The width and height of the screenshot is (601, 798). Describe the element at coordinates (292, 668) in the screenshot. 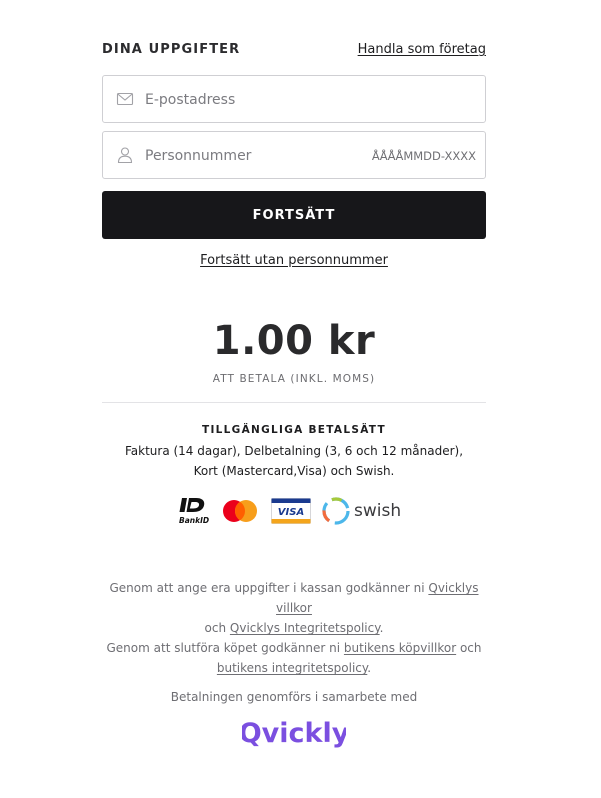

I see `store-privacy-link: butikens integritetspolicy` at that location.